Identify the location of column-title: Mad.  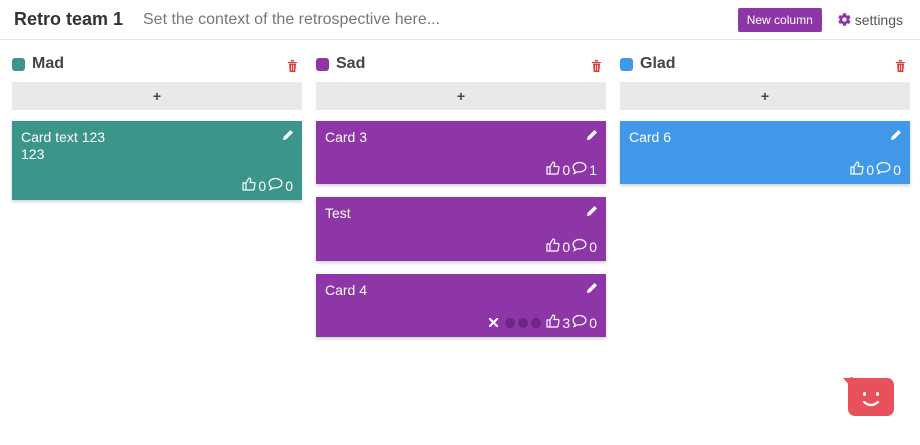
(48, 64).